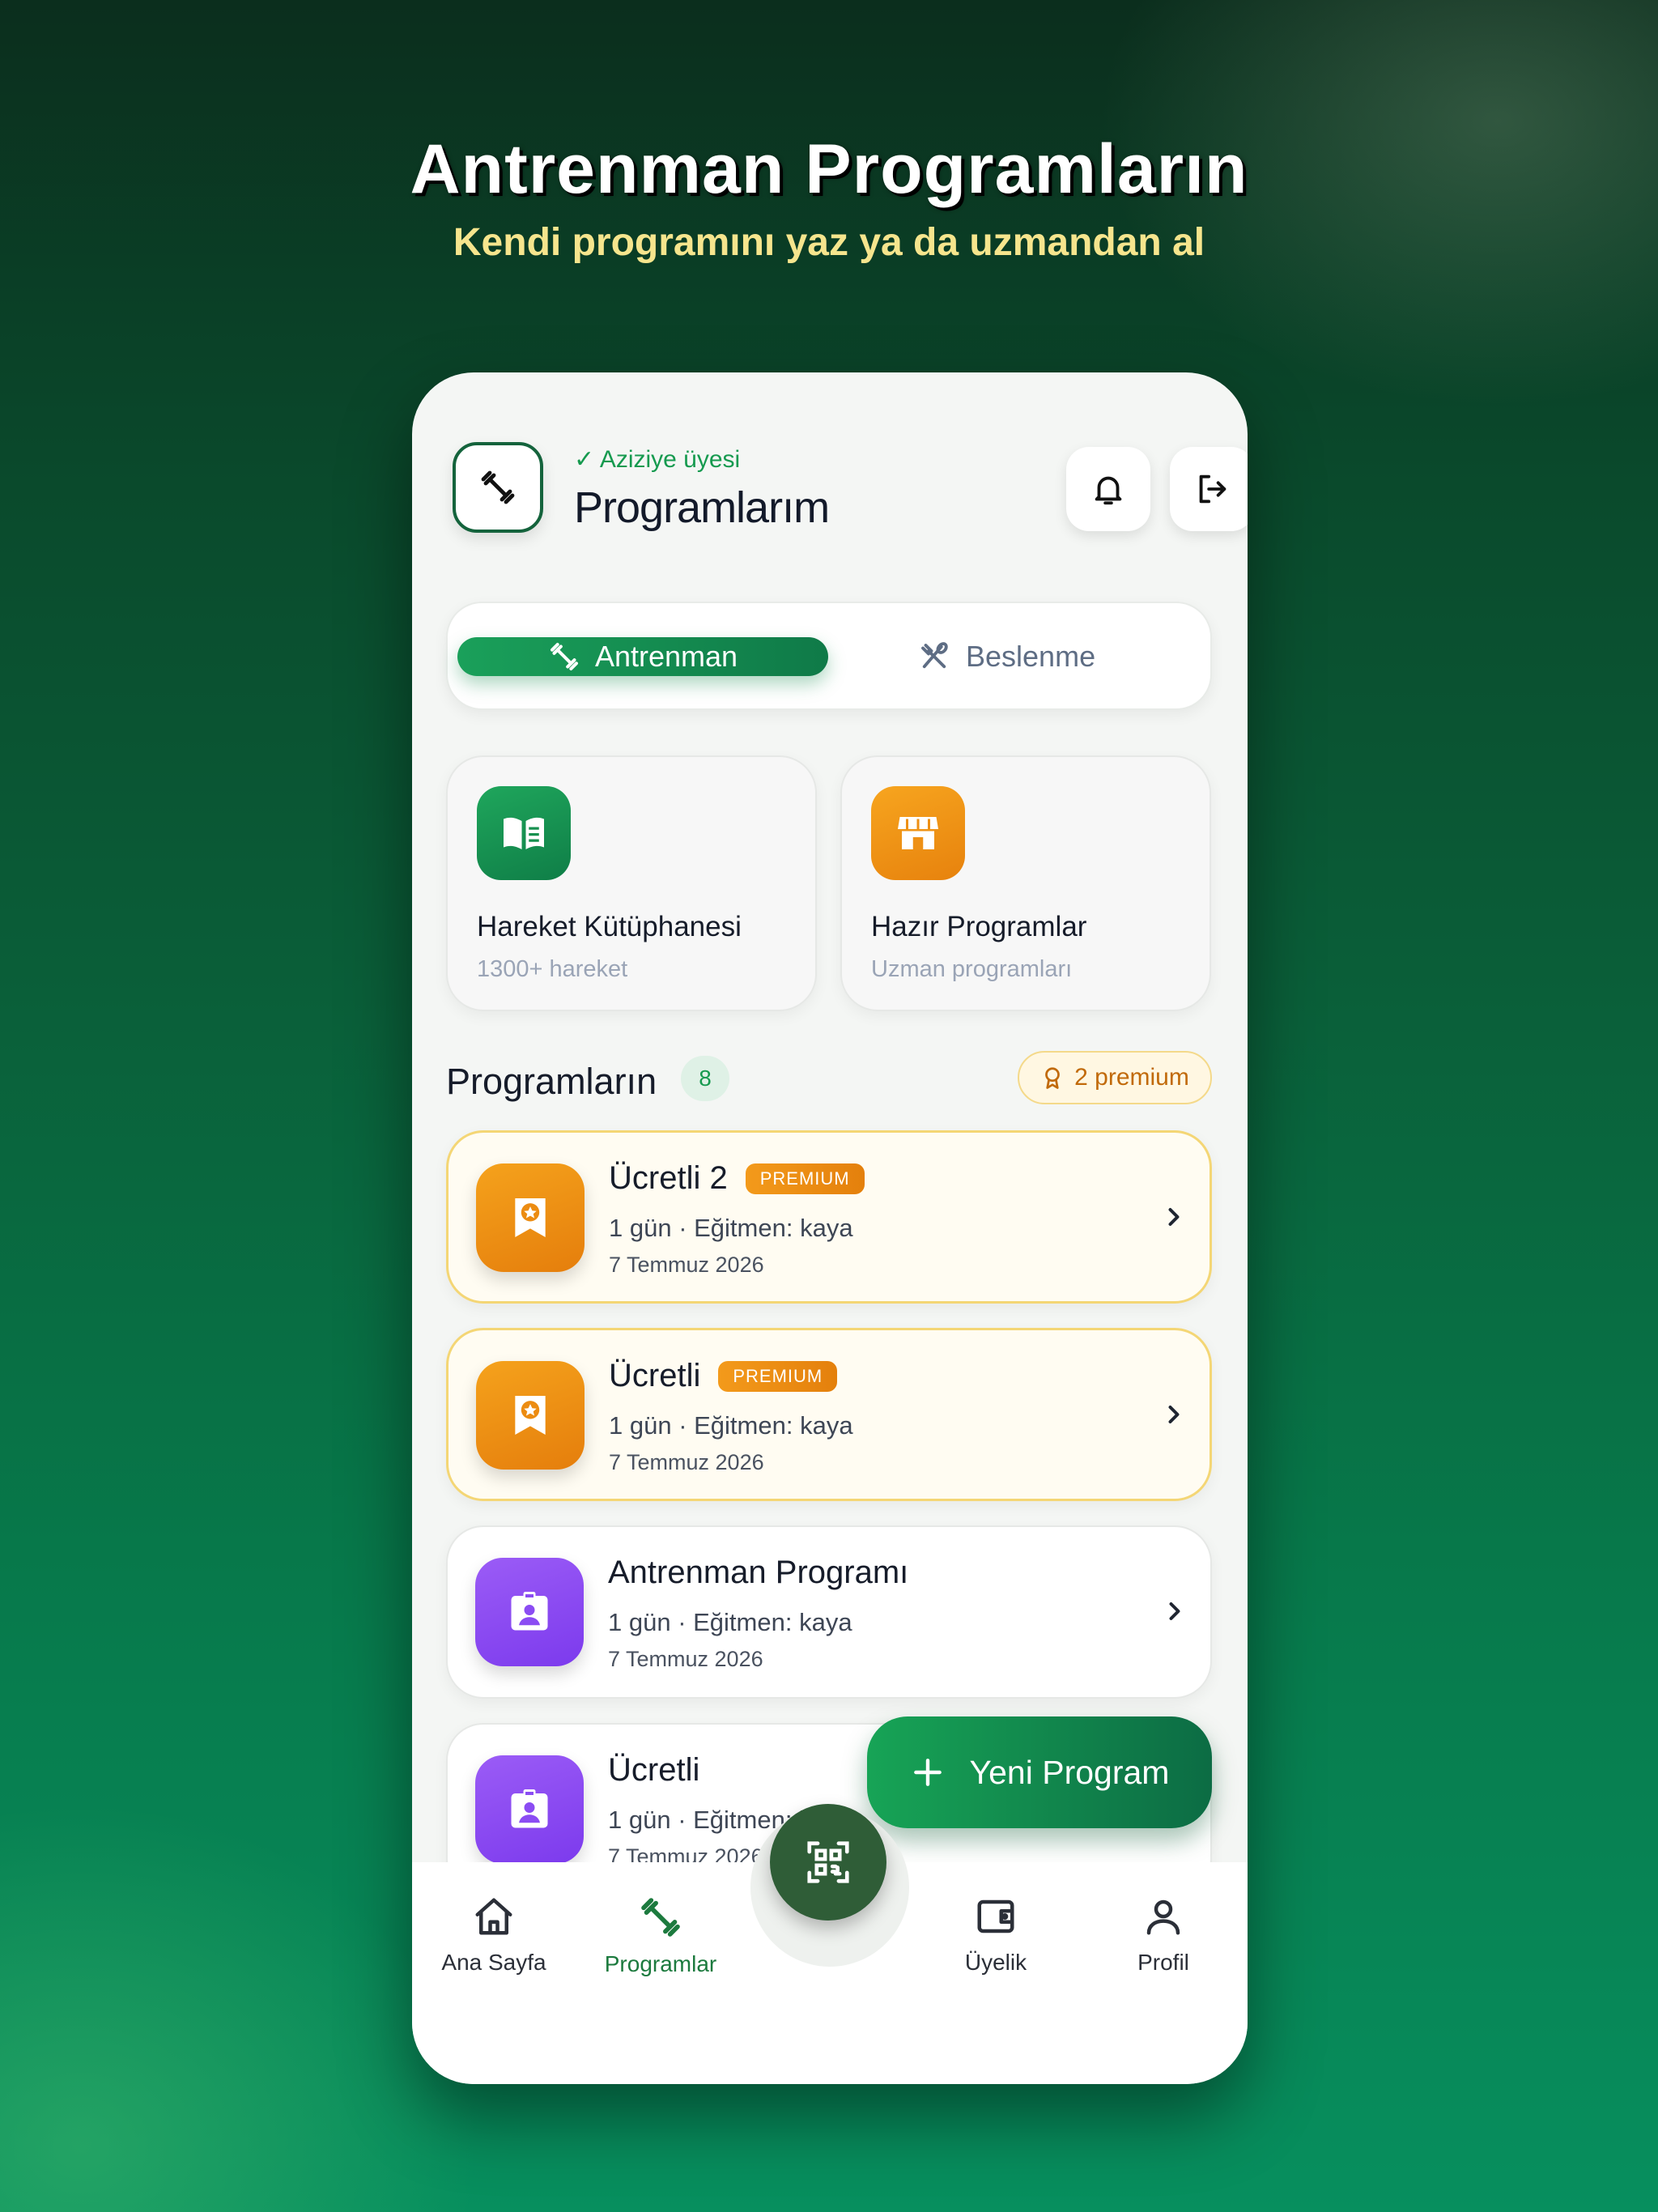 This screenshot has width=1658, height=2212. Describe the element at coordinates (705, 1079) in the screenshot. I see `programs-count-badge: 8` at that location.